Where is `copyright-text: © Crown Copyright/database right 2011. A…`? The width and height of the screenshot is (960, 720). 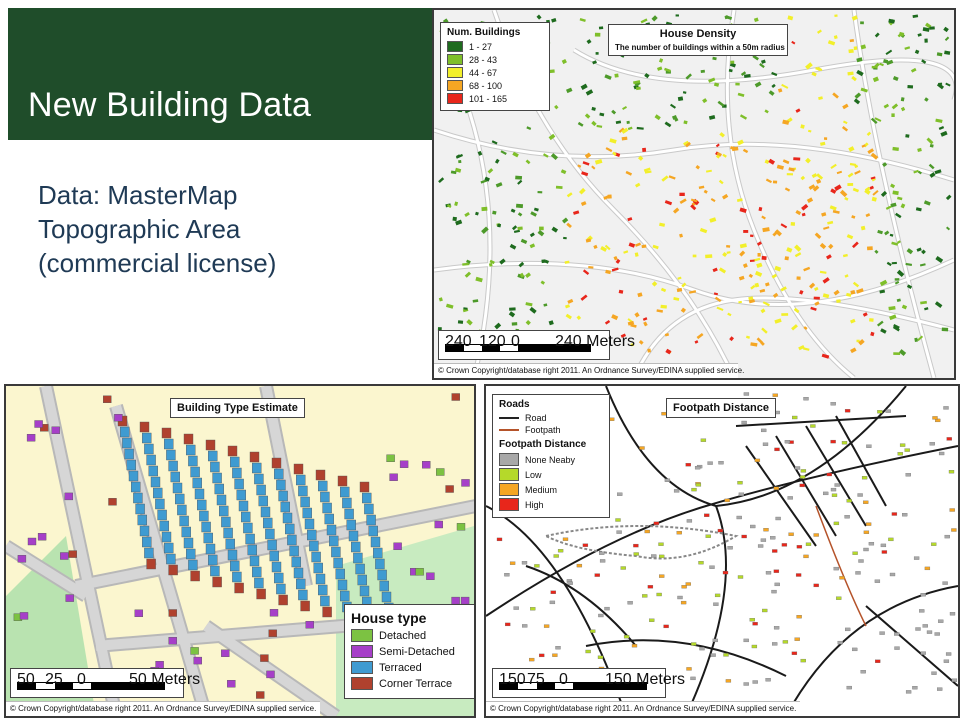
copyright-text: © Crown Copyright/database right 2011. A… is located at coordinates (589, 370).